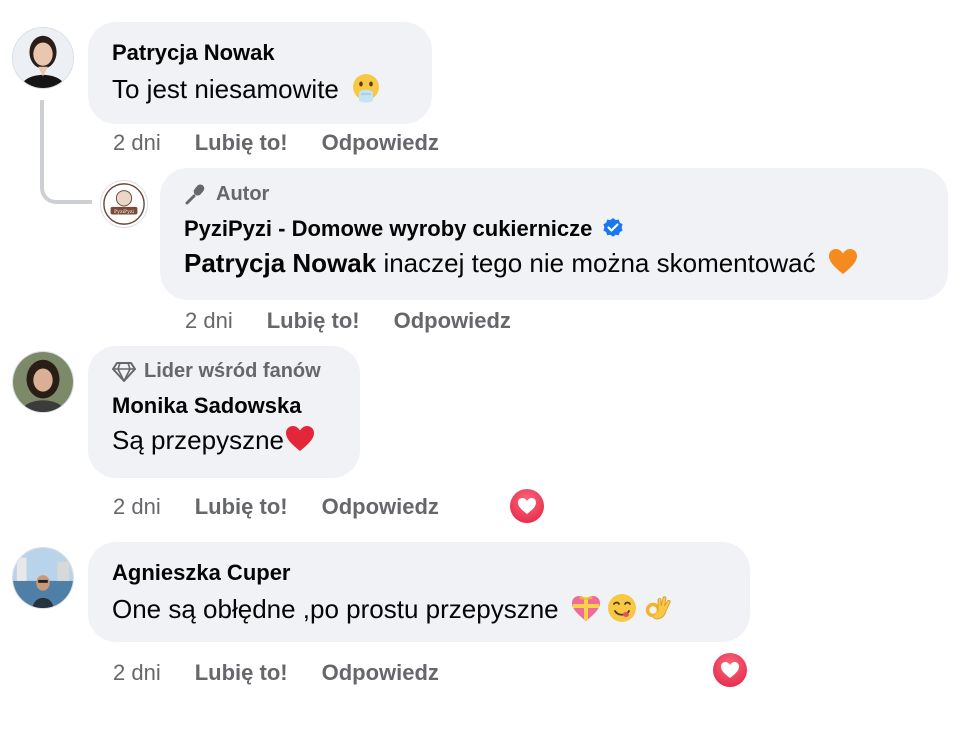  Describe the element at coordinates (195, 194) in the screenshot. I see `microphone-icon` at that location.